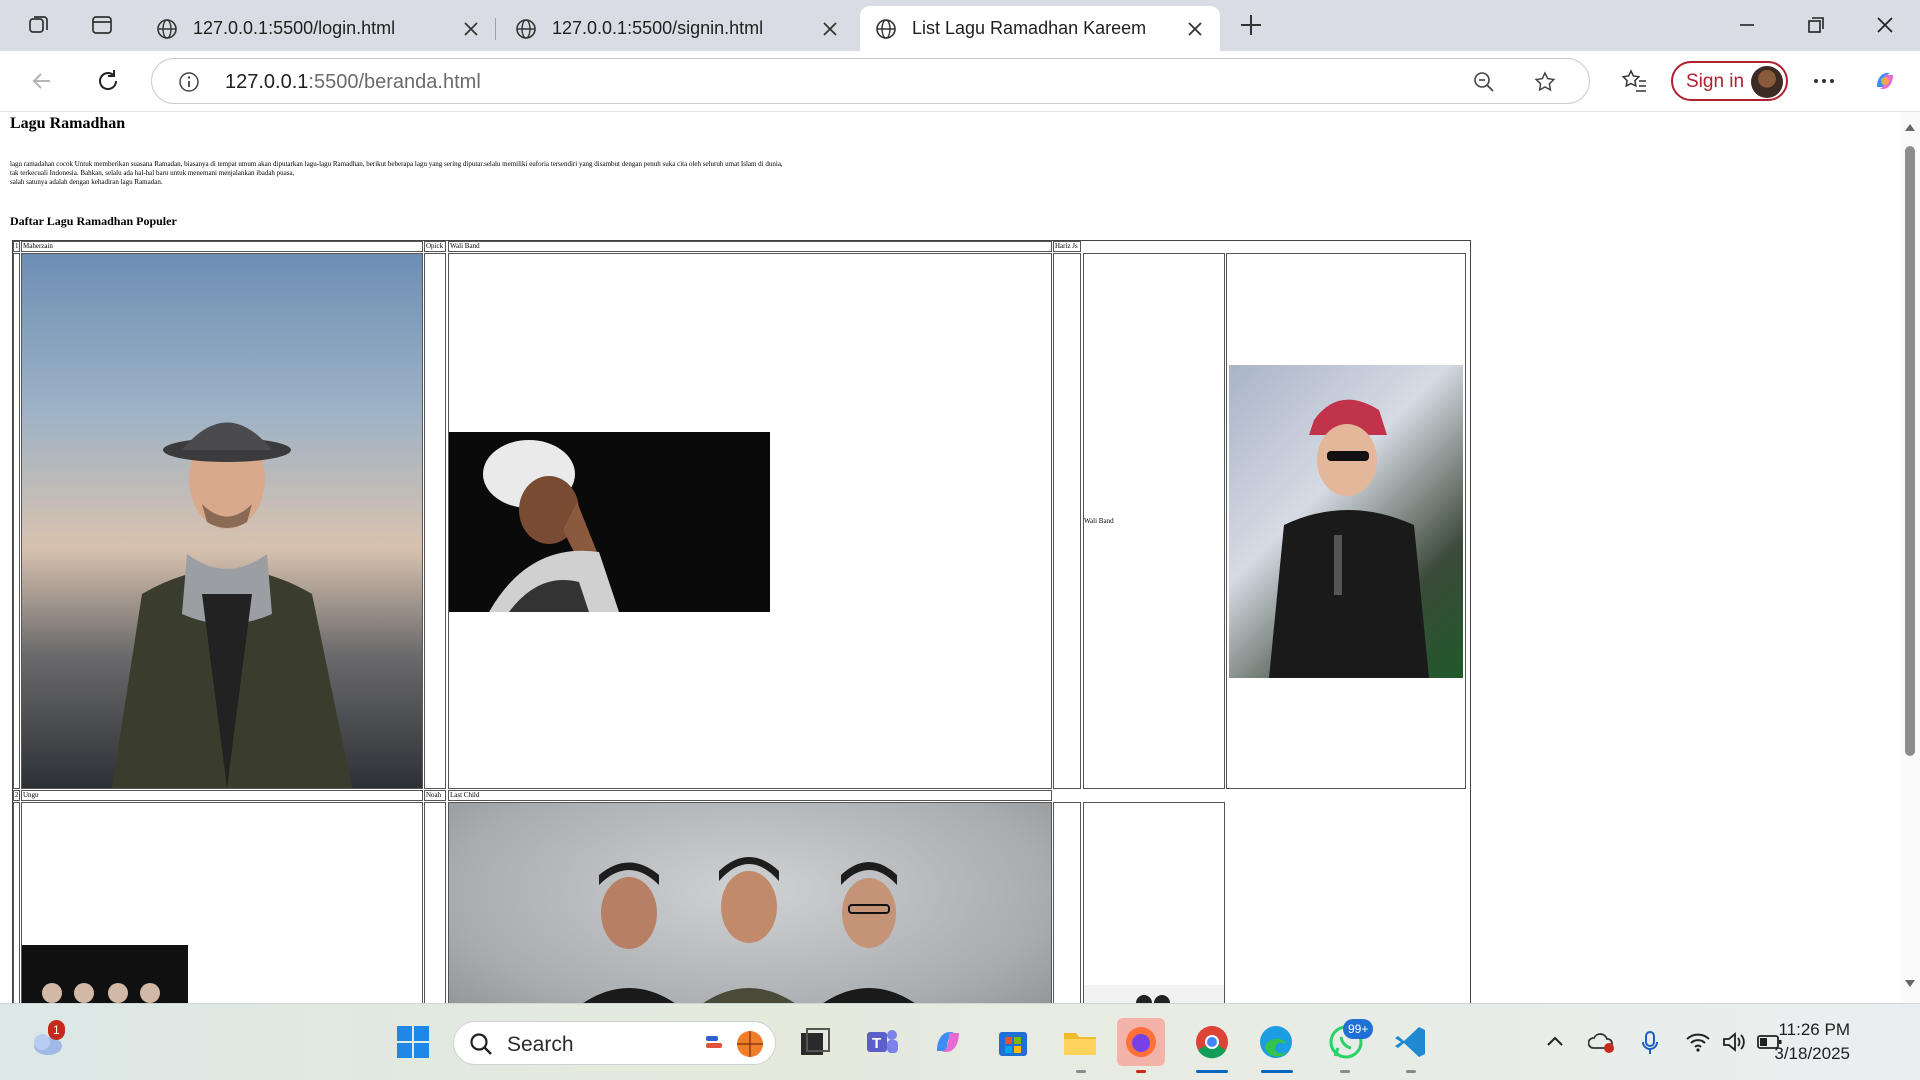 This screenshot has width=1920, height=1080. What do you see at coordinates (750, 795) in the screenshot?
I see `artist-label: Last Child` at bounding box center [750, 795].